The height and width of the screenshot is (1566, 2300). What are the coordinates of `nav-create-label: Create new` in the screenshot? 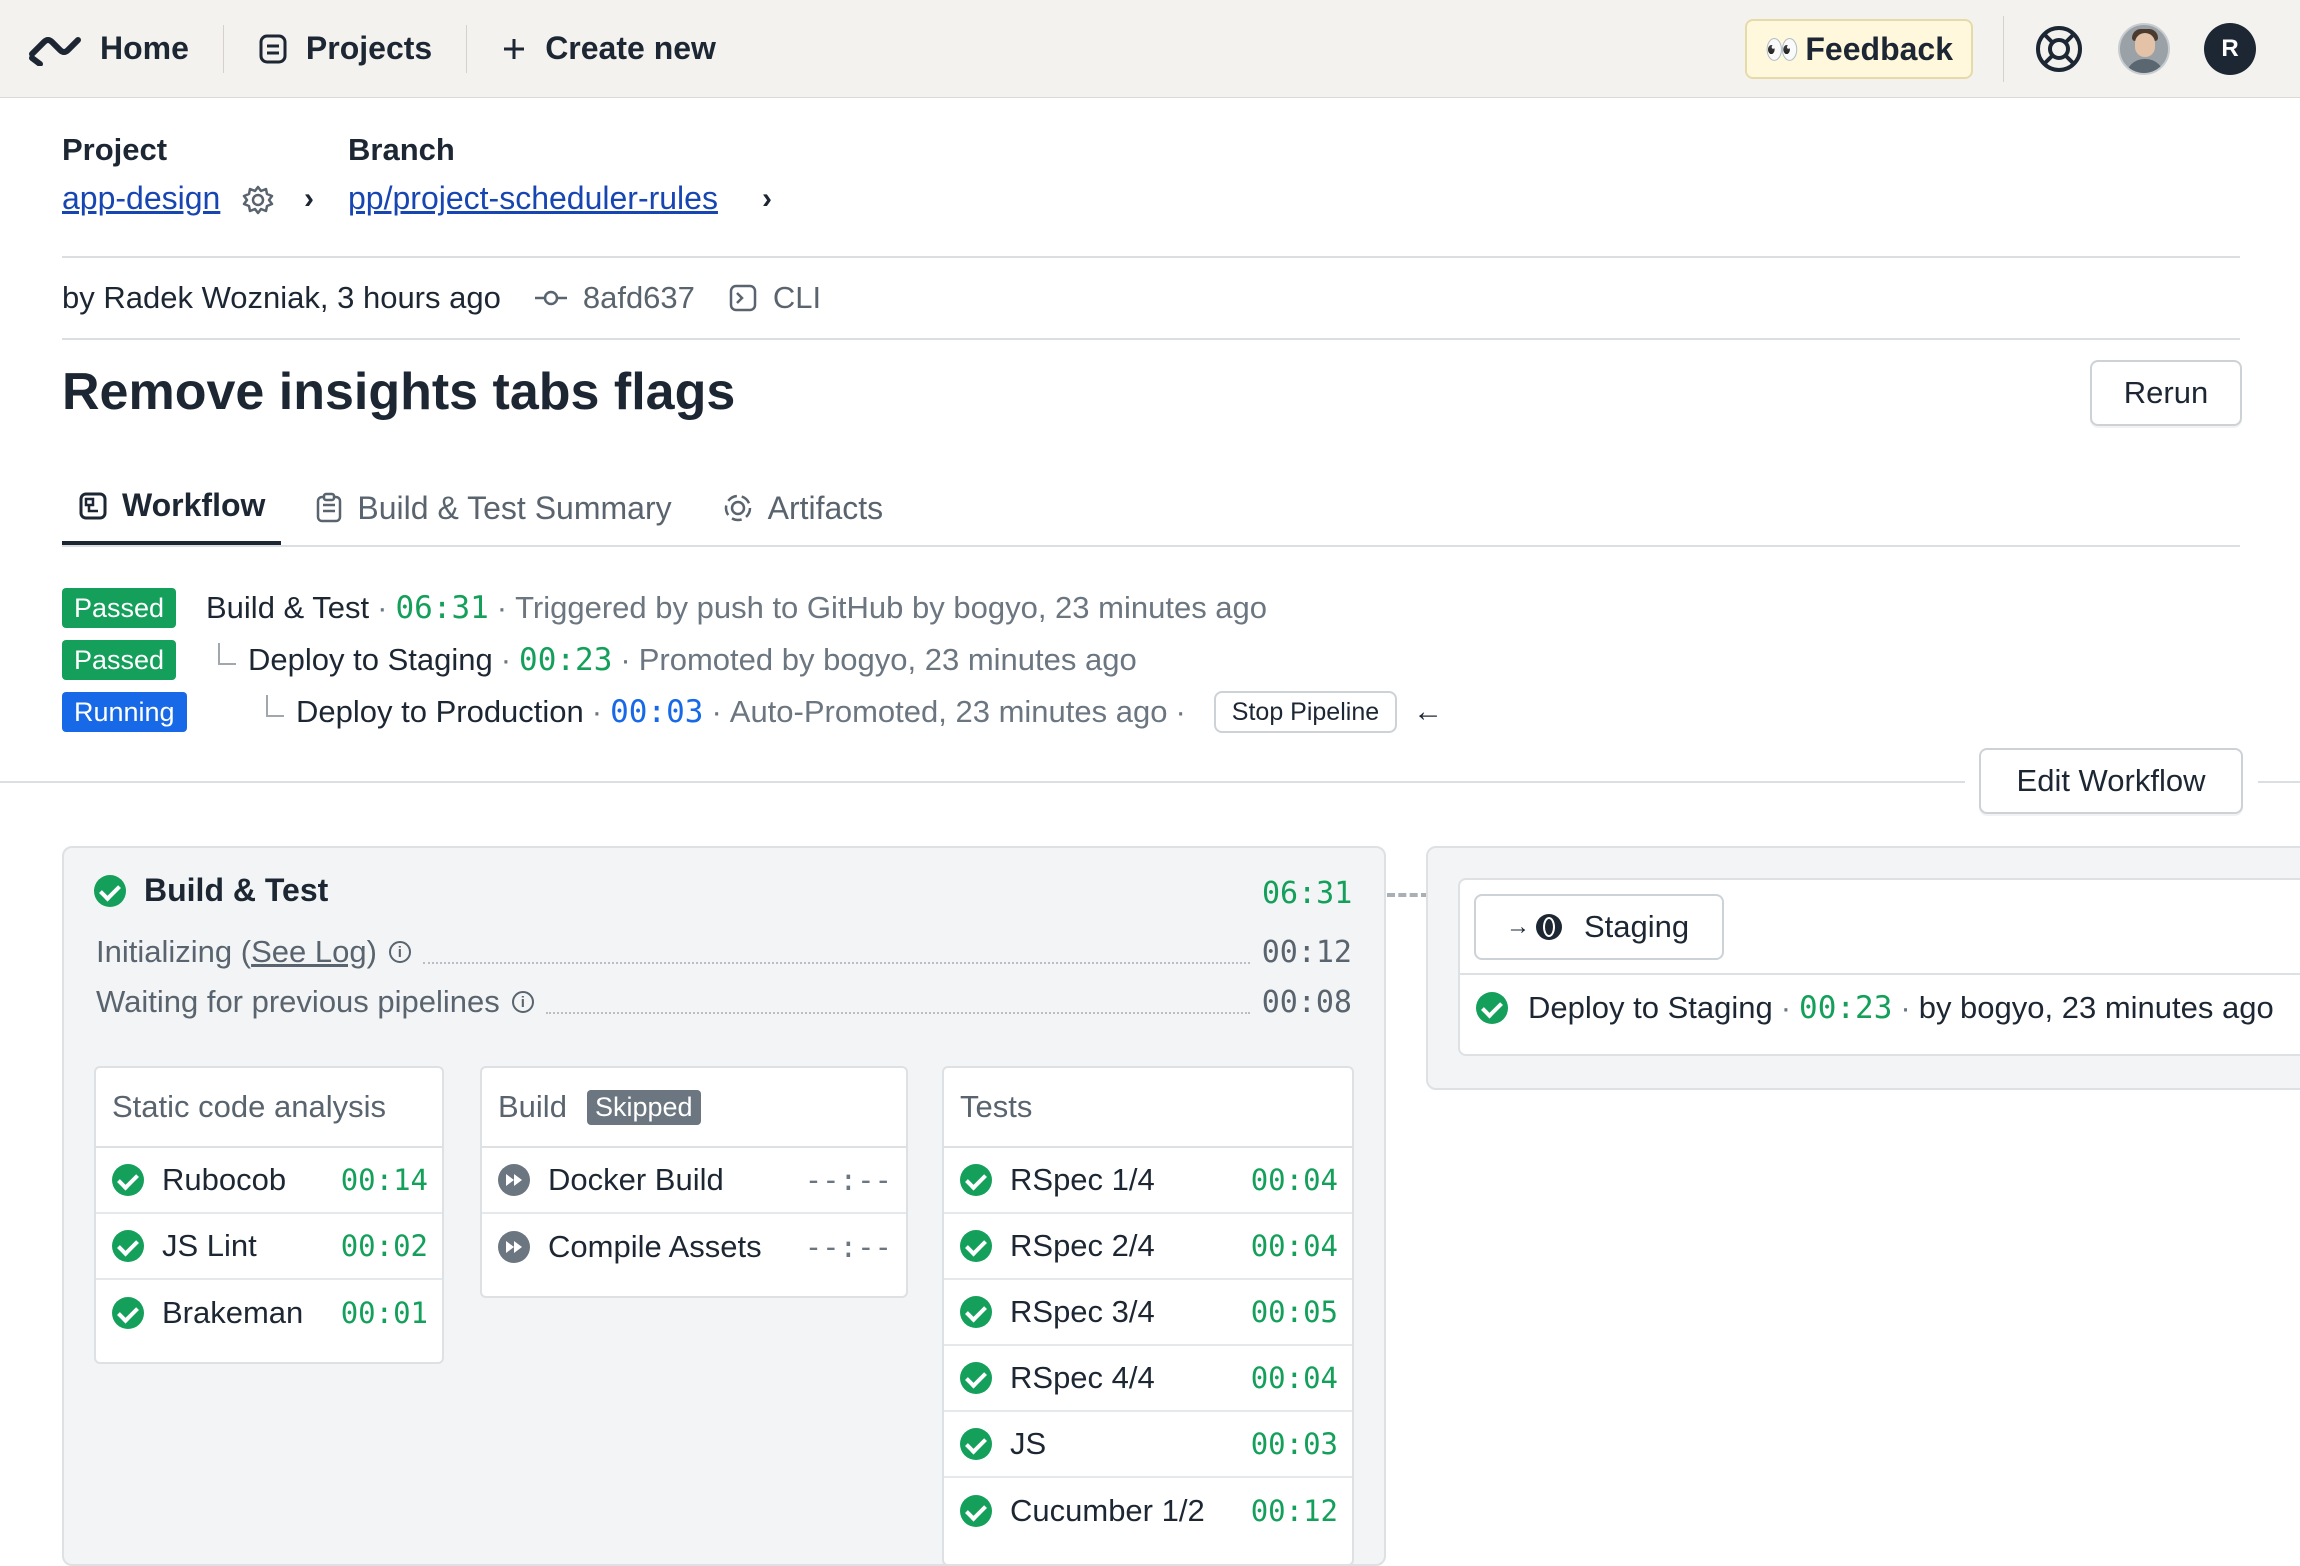 It's located at (630, 48).